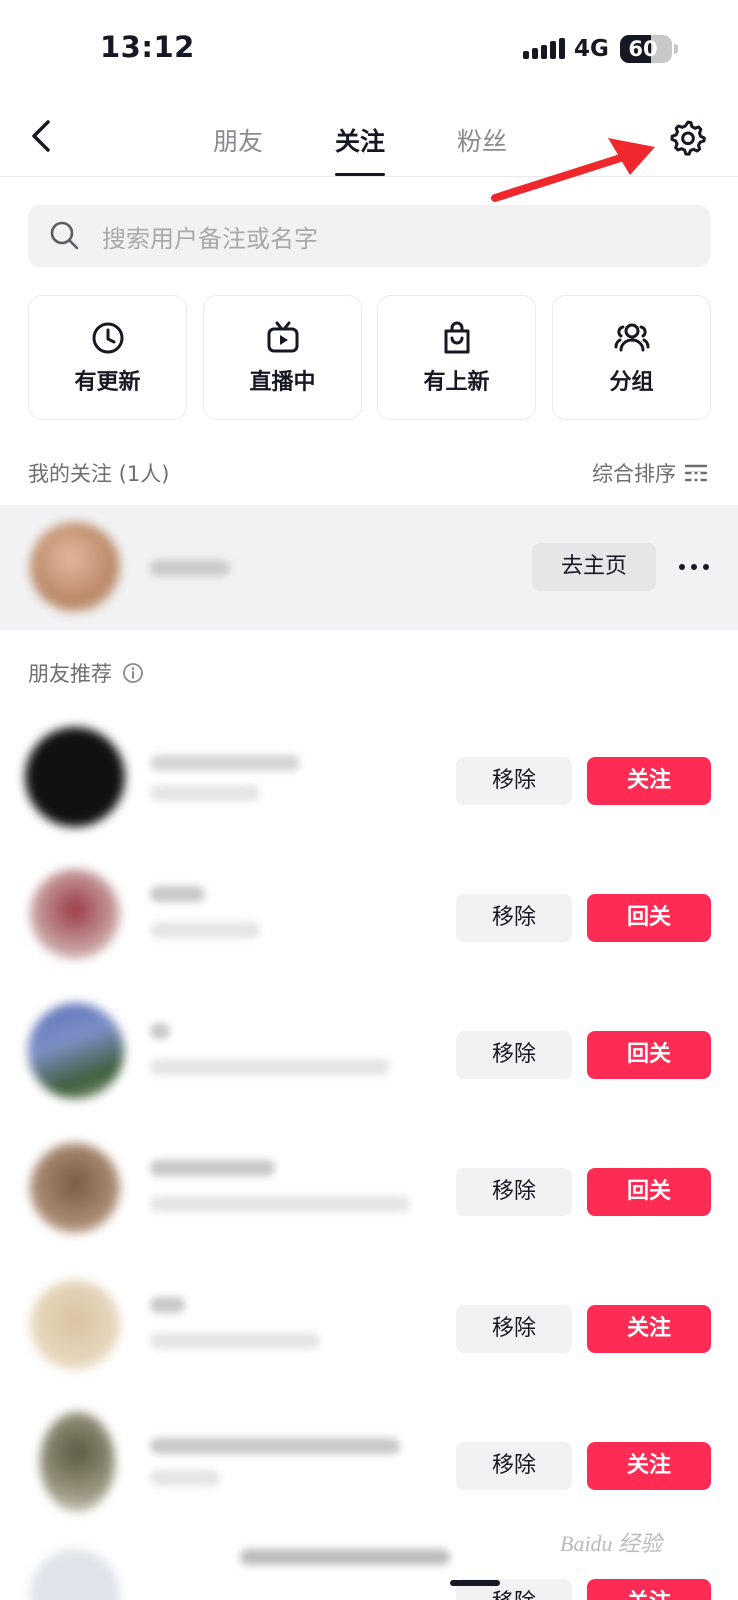 Image resolution: width=738 pixels, height=1600 pixels. Describe the element at coordinates (631, 357) in the screenshot. I see `quick-action-groups: 分组` at that location.